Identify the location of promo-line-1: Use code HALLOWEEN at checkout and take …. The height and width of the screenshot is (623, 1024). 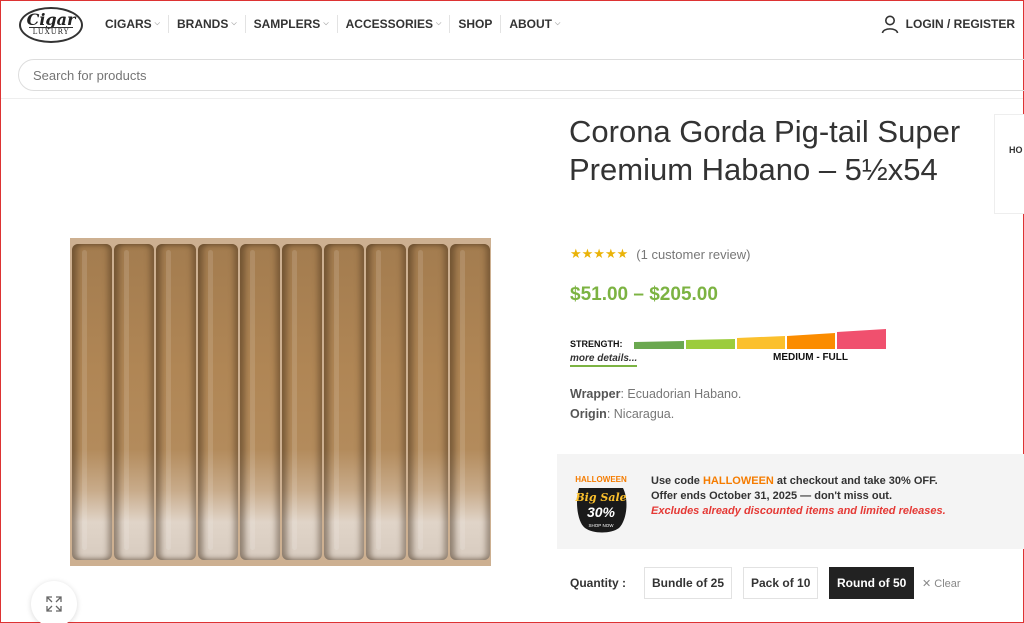
(798, 481).